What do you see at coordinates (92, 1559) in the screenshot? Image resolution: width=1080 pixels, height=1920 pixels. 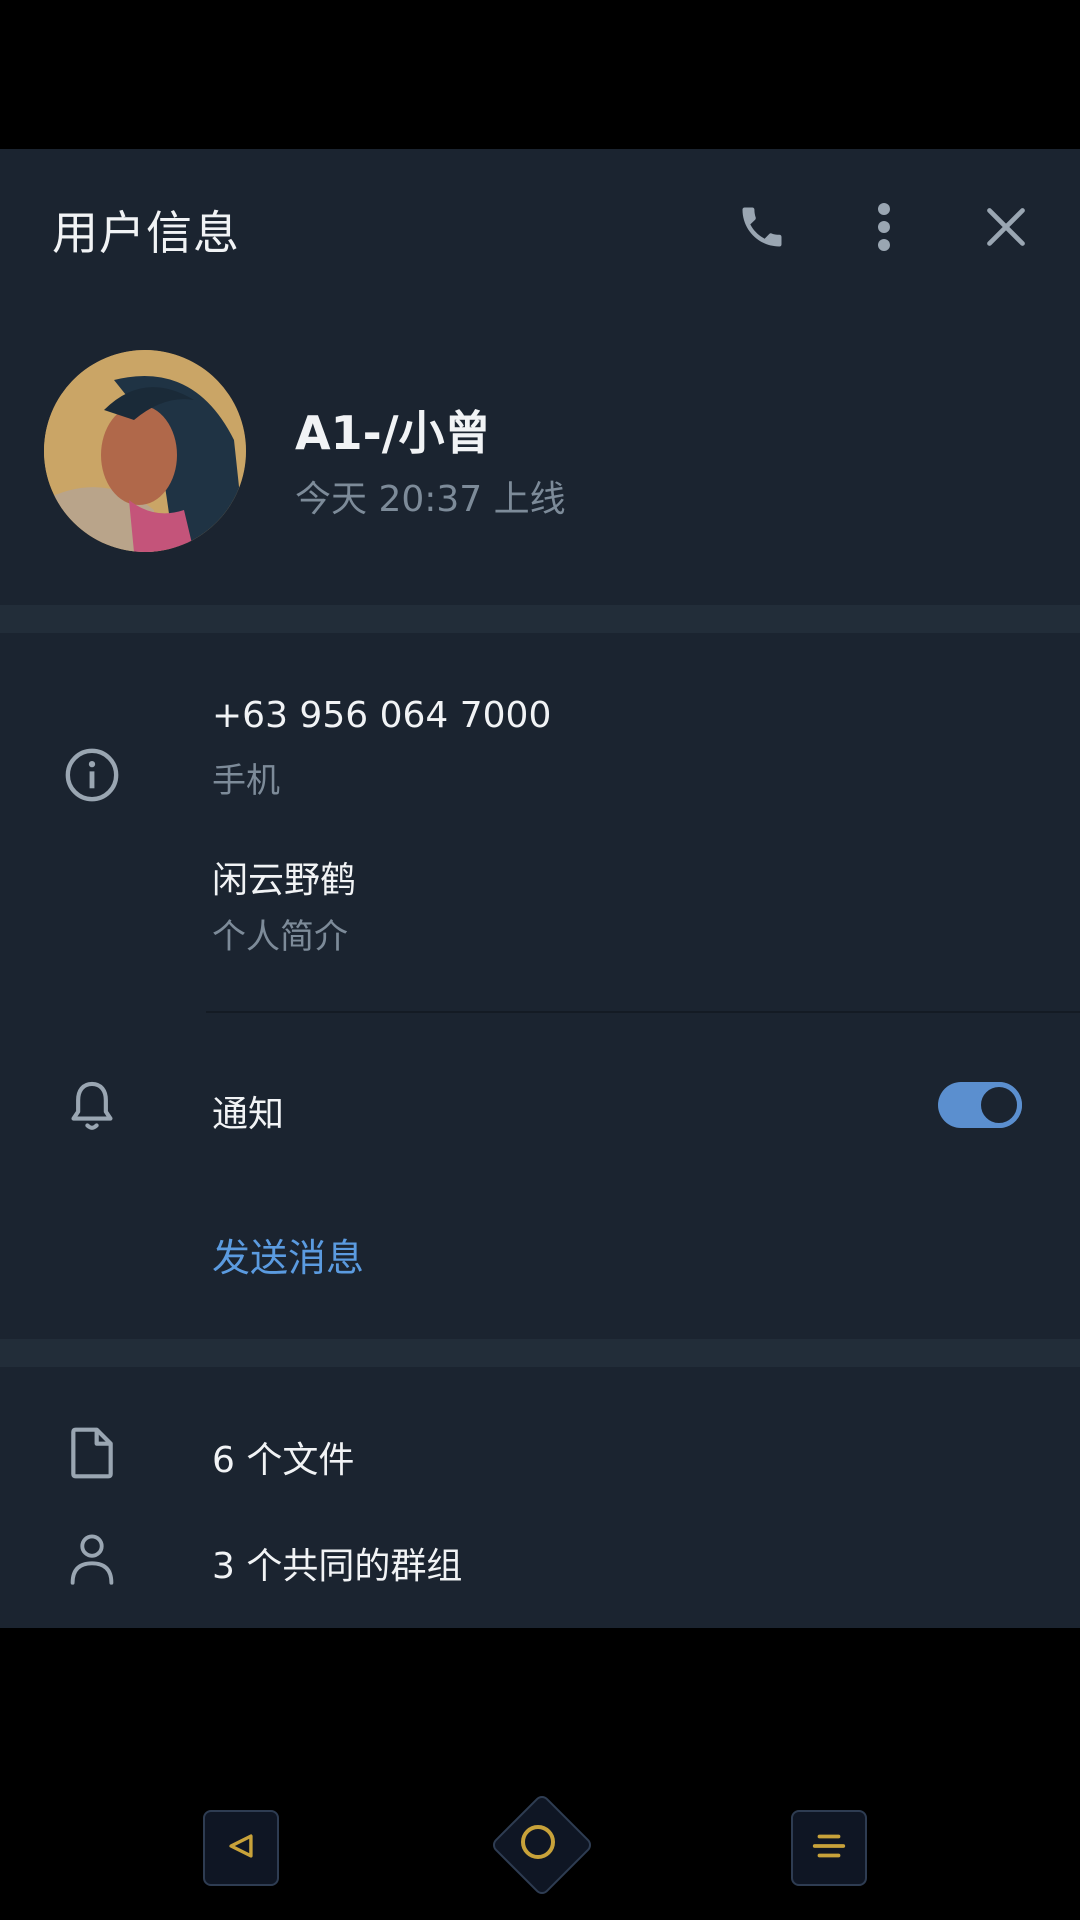 I see `user-icon` at bounding box center [92, 1559].